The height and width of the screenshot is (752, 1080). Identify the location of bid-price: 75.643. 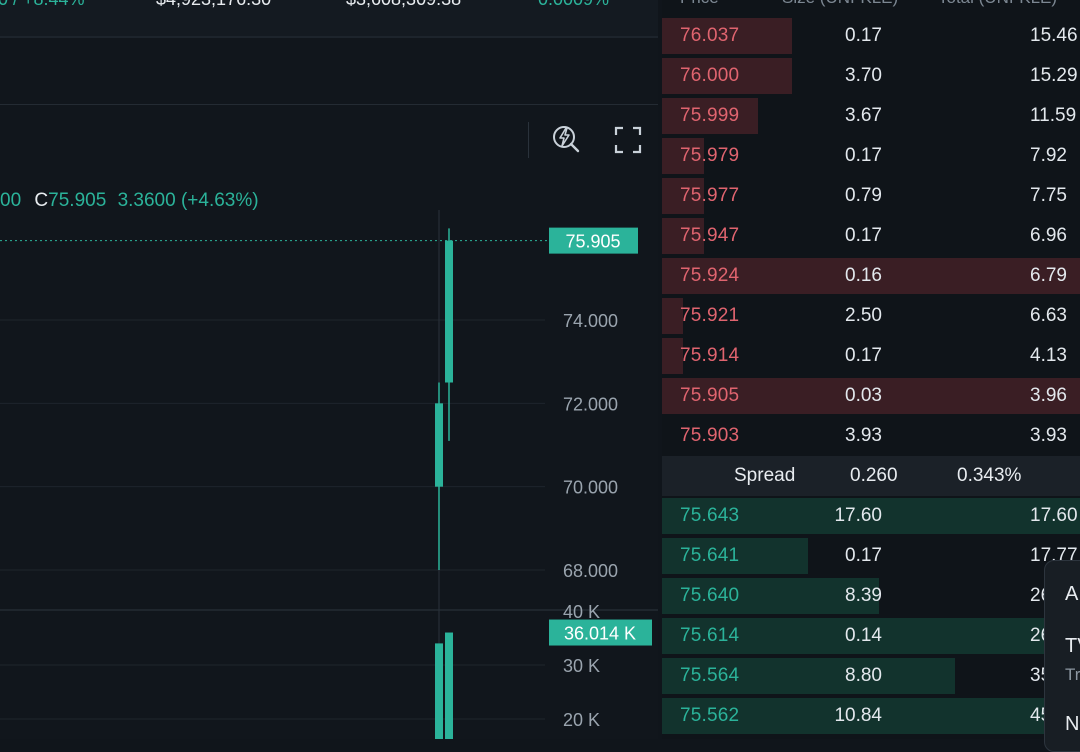
(710, 515).